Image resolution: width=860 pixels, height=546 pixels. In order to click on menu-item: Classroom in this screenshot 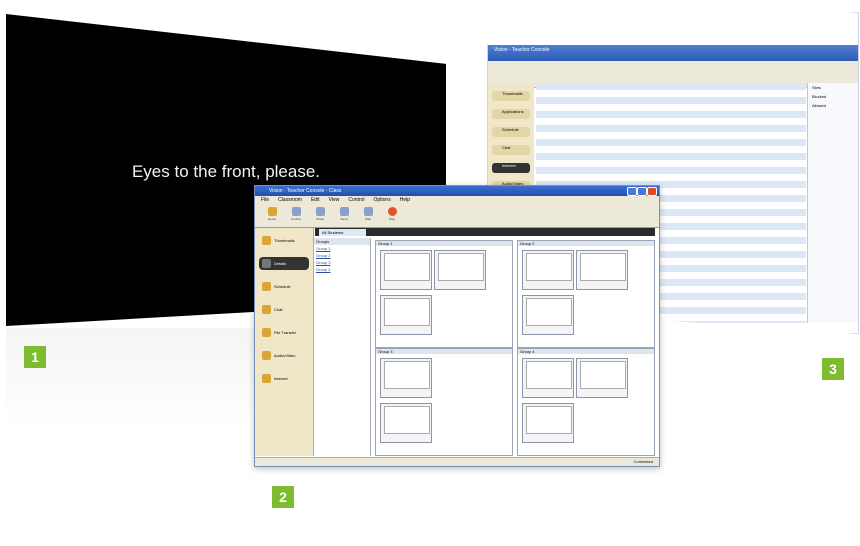, I will do `click(290, 200)`.